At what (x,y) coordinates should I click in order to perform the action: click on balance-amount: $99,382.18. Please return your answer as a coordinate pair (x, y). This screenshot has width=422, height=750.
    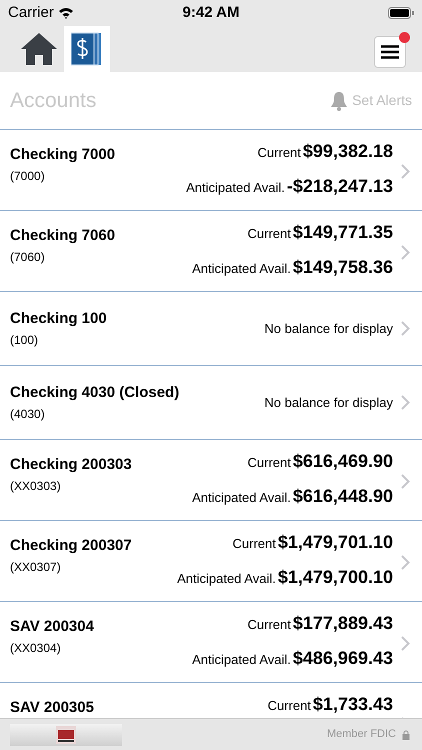
    Looking at the image, I should click on (347, 151).